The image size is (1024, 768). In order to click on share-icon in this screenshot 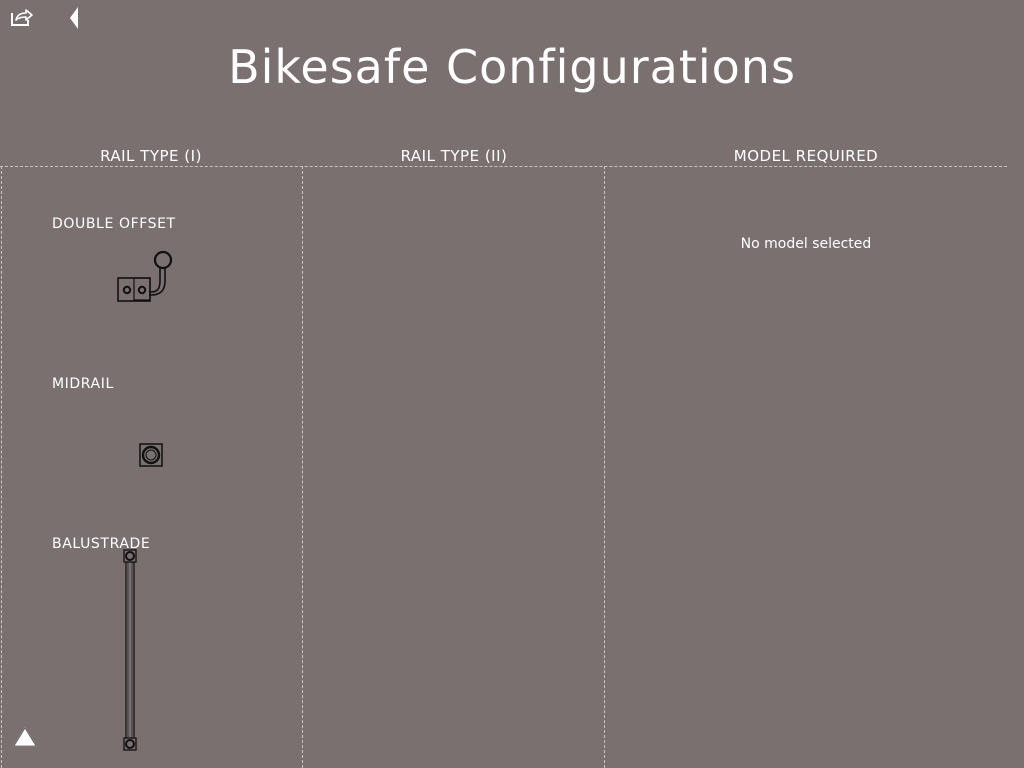, I will do `click(22, 17)`.